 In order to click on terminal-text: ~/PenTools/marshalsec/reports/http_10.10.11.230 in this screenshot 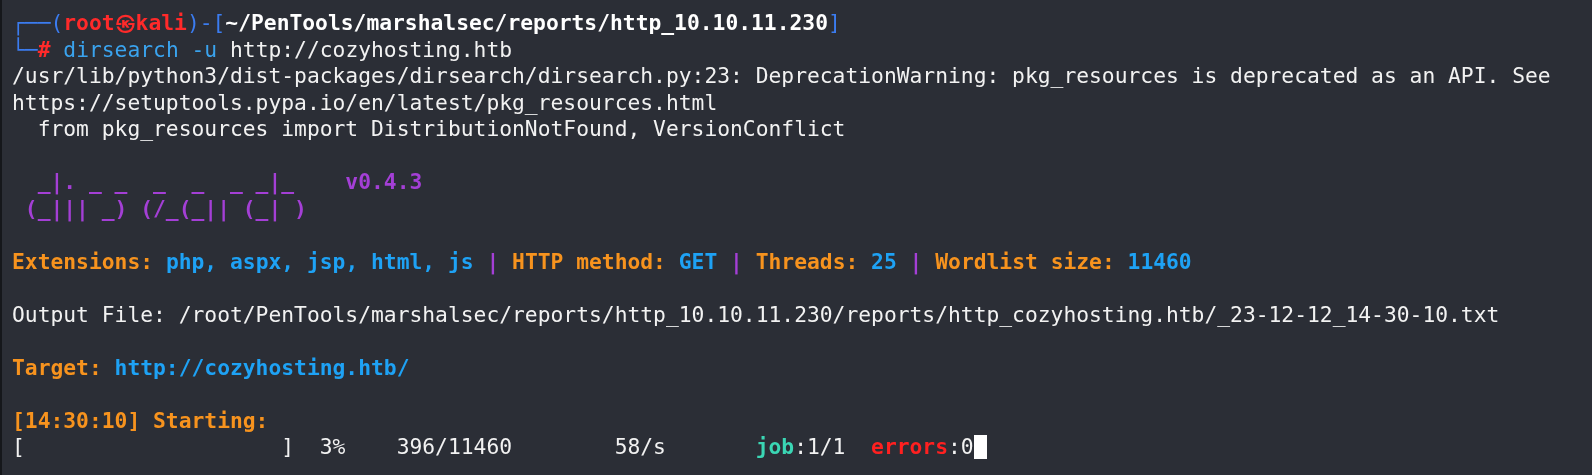, I will do `click(526, 23)`.